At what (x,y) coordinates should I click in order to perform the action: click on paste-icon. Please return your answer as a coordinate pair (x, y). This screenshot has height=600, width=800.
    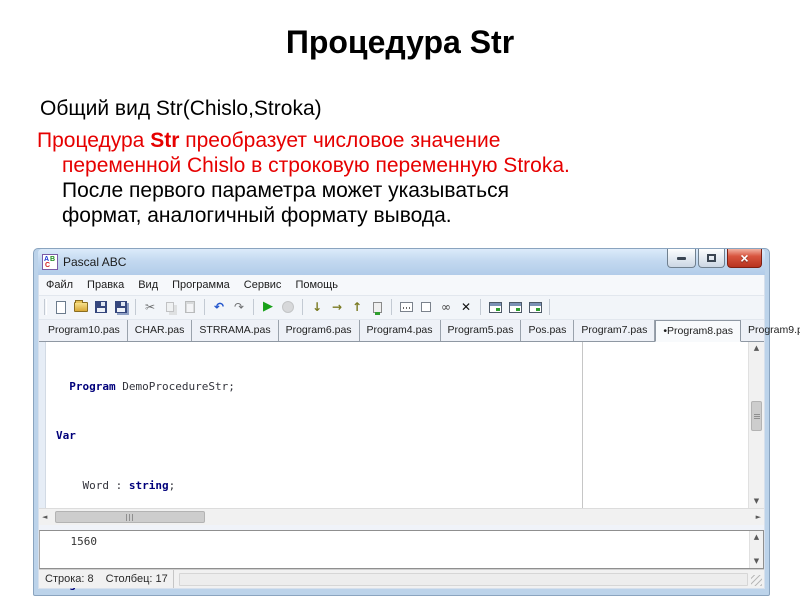
    Looking at the image, I should click on (190, 307).